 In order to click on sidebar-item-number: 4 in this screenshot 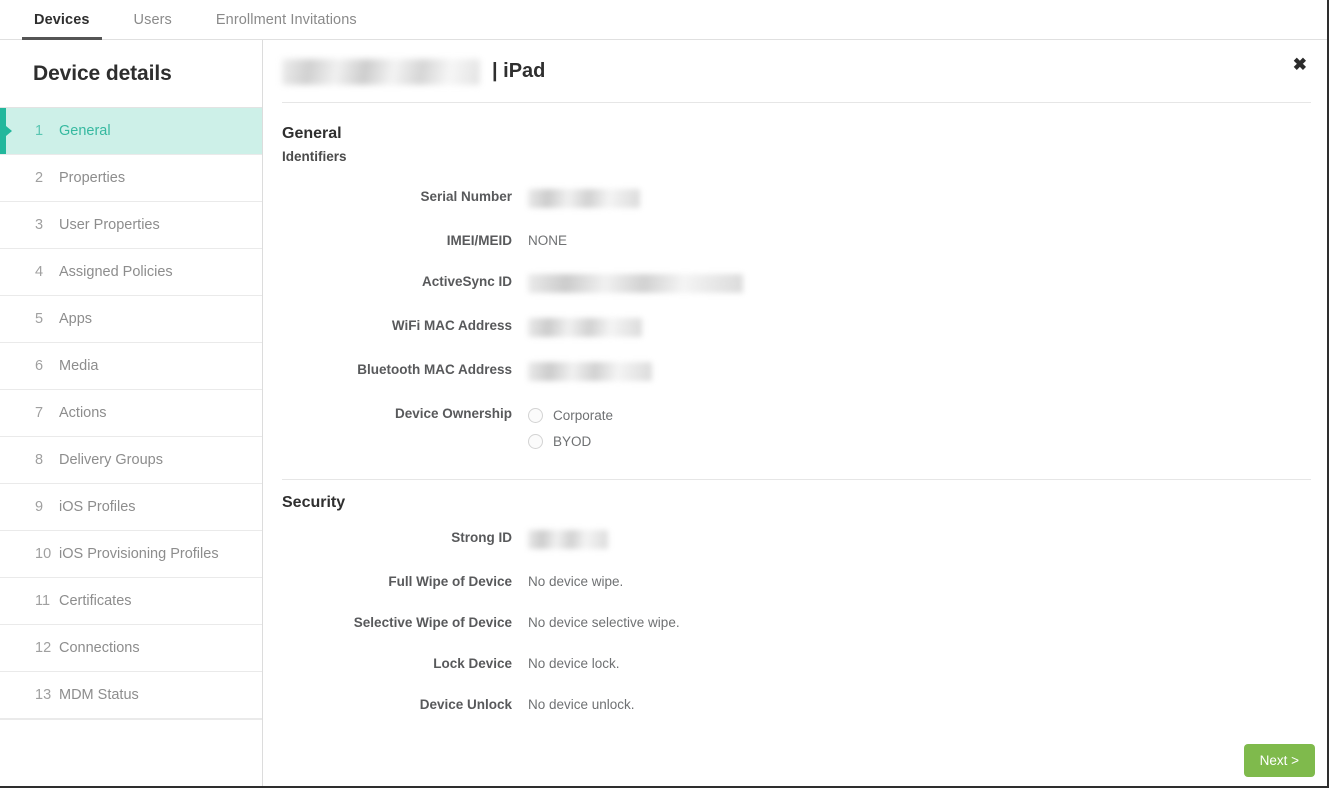, I will do `click(39, 272)`.